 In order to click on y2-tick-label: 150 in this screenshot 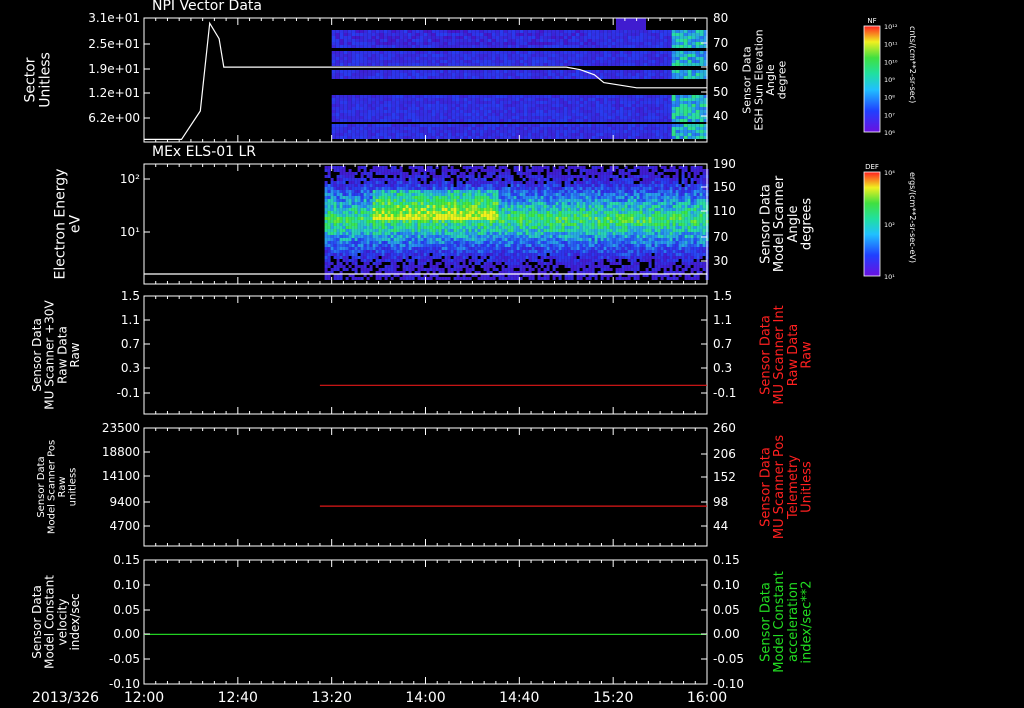, I will do `click(724, 187)`.